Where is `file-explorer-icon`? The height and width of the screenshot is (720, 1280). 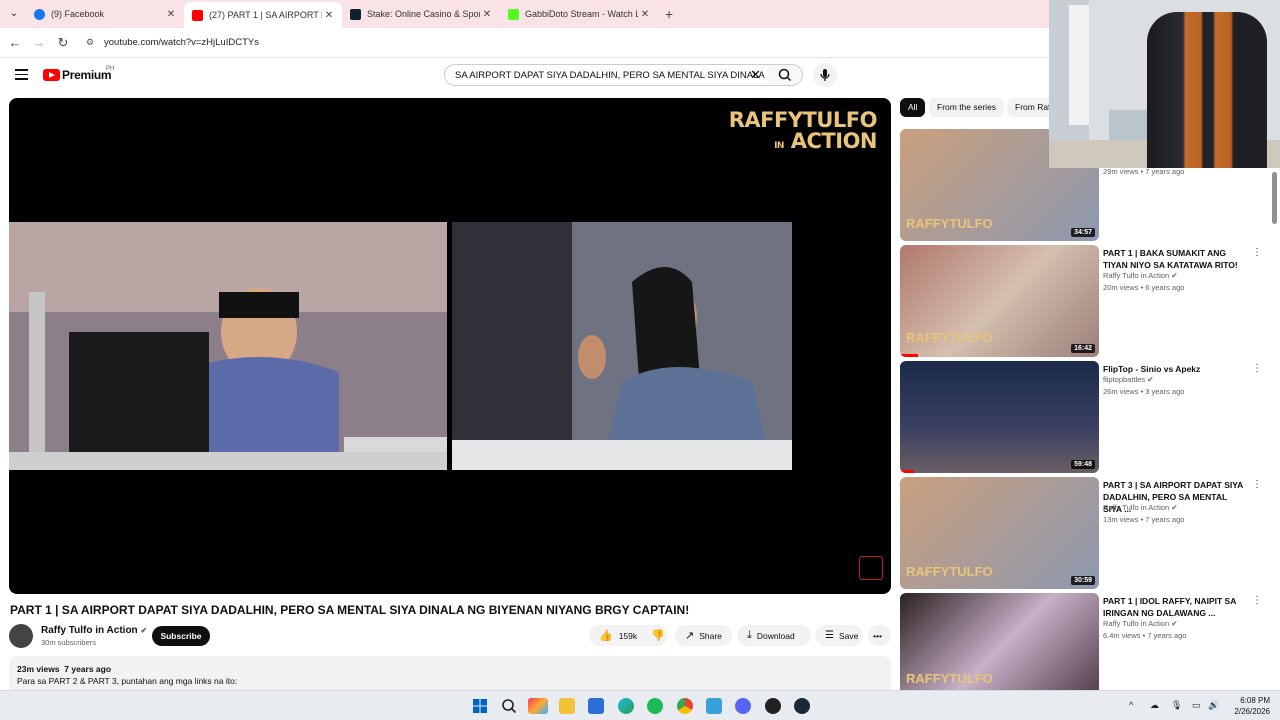
file-explorer-icon is located at coordinates (567, 706).